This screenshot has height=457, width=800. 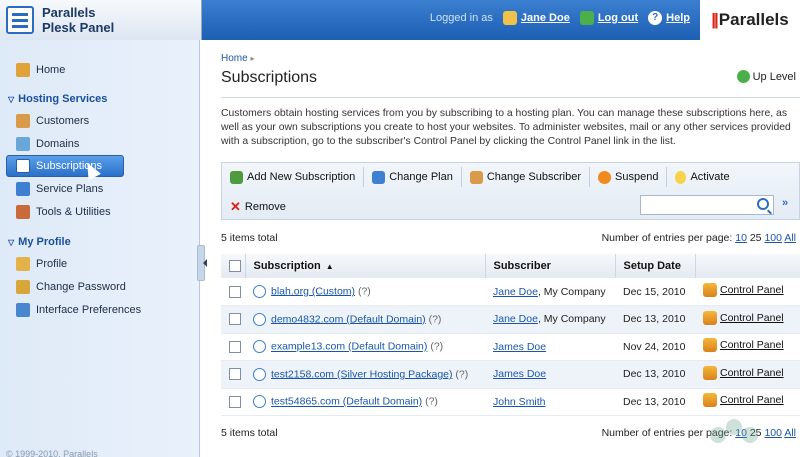 What do you see at coordinates (618, 18) in the screenshot?
I see `logout-label: Log out` at bounding box center [618, 18].